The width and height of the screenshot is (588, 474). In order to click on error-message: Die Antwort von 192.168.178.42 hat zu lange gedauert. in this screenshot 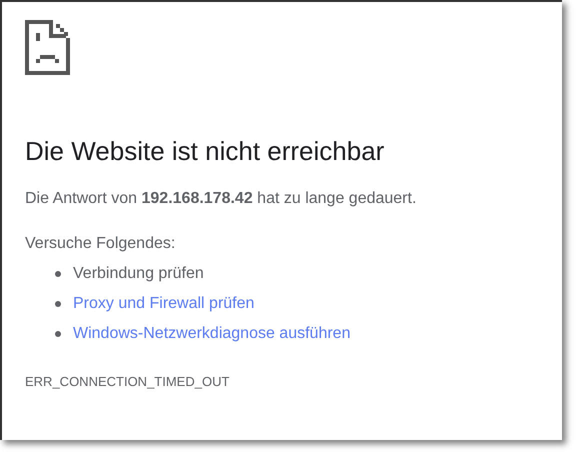, I will do `click(221, 199)`.